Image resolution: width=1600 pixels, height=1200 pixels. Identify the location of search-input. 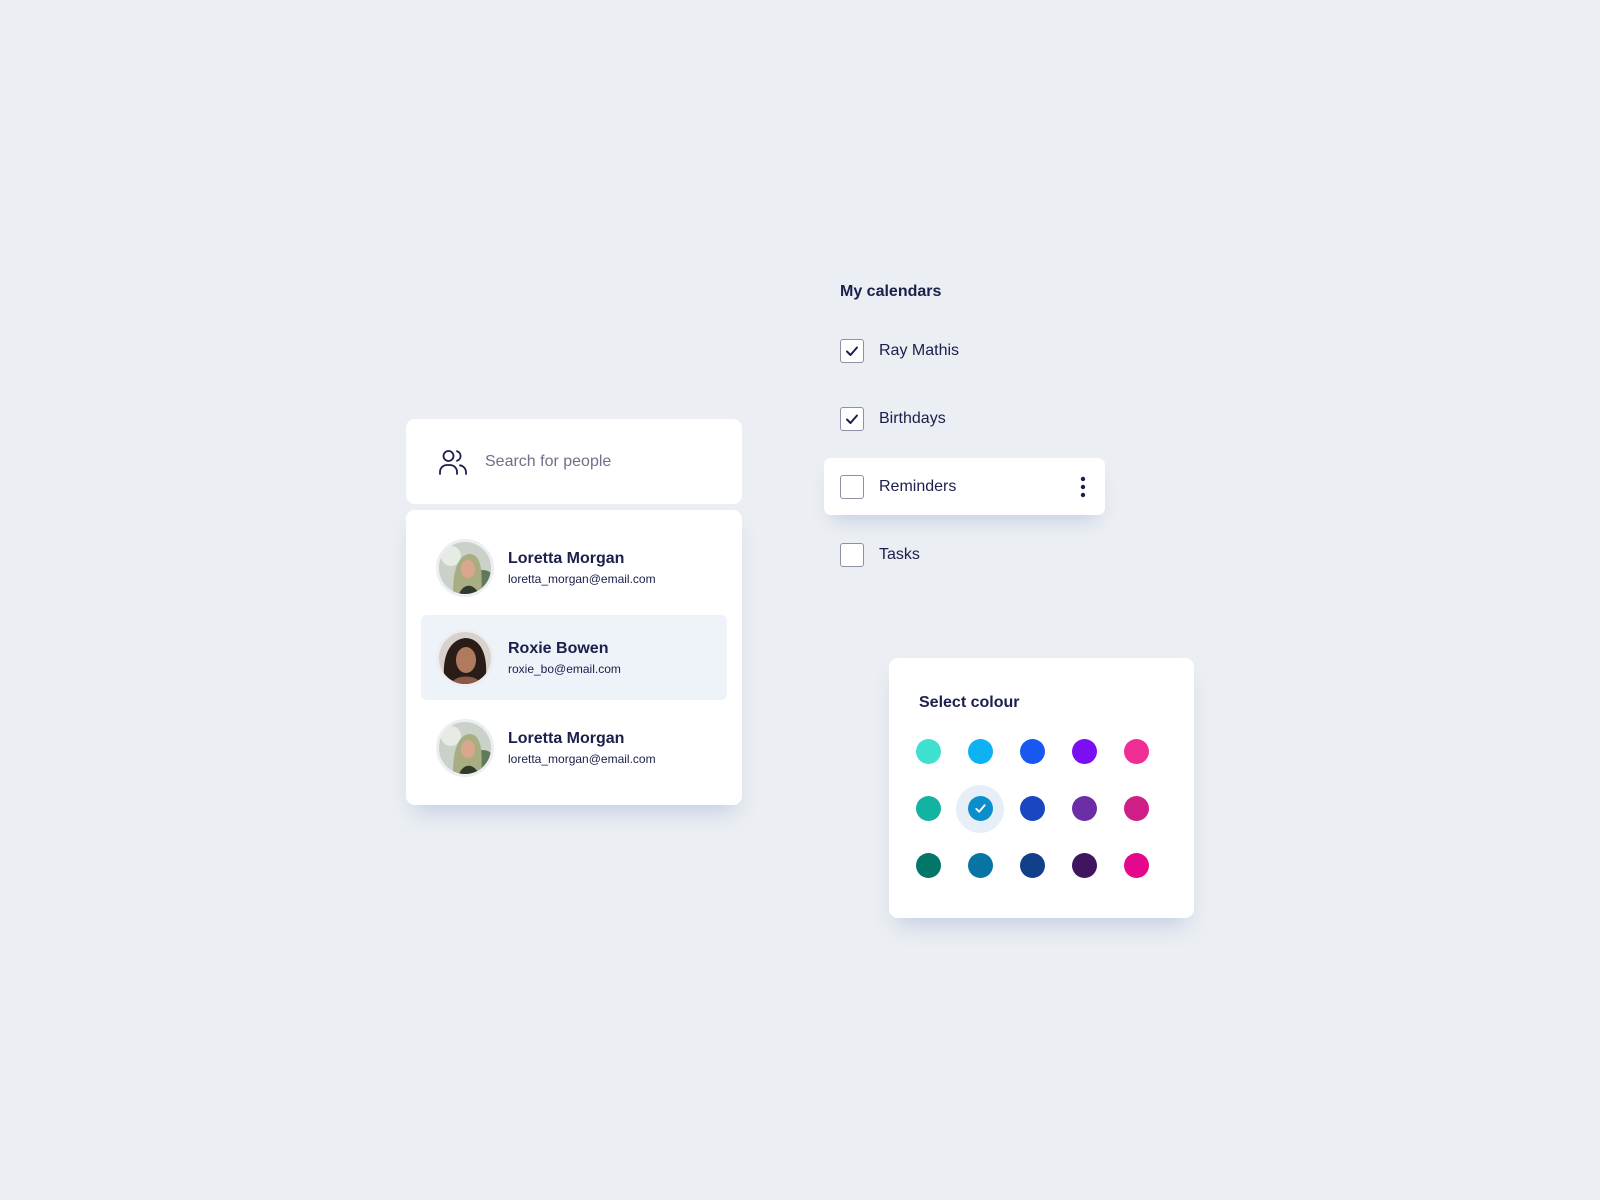
(605, 461).